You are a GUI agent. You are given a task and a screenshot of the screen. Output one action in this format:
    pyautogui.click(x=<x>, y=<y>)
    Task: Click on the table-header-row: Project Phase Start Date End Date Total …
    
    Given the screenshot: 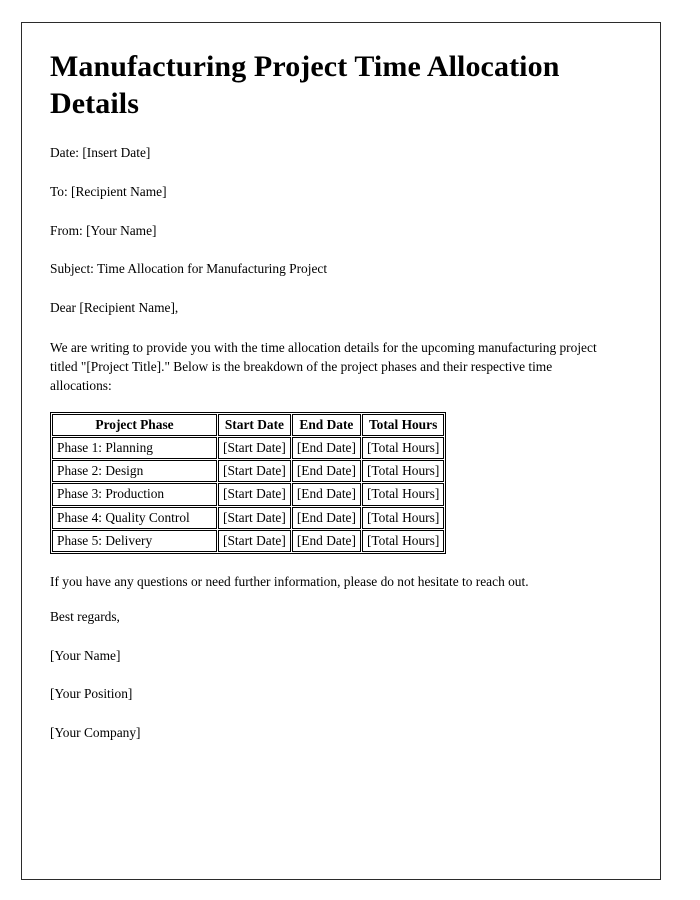 What is the action you would take?
    pyautogui.click(x=248, y=424)
    